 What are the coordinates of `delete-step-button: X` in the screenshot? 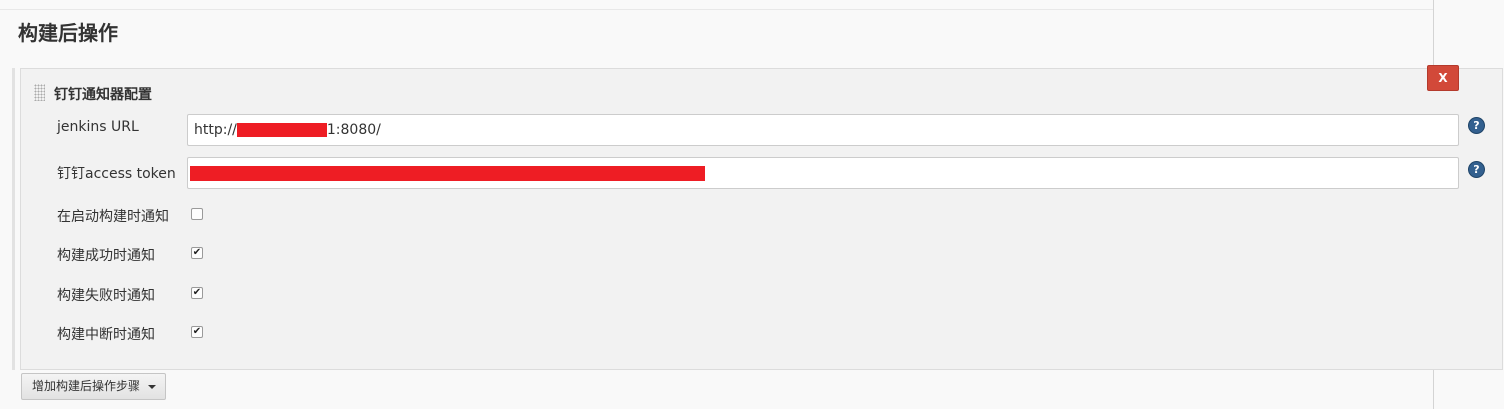 It's located at (1443, 78).